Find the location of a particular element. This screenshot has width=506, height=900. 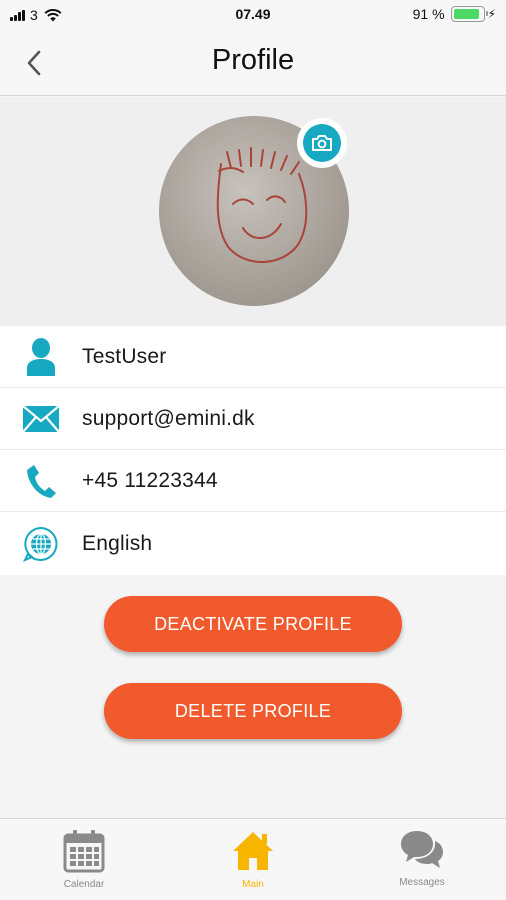

delete-profile-button: DELETE PROFILE is located at coordinates (253, 711).